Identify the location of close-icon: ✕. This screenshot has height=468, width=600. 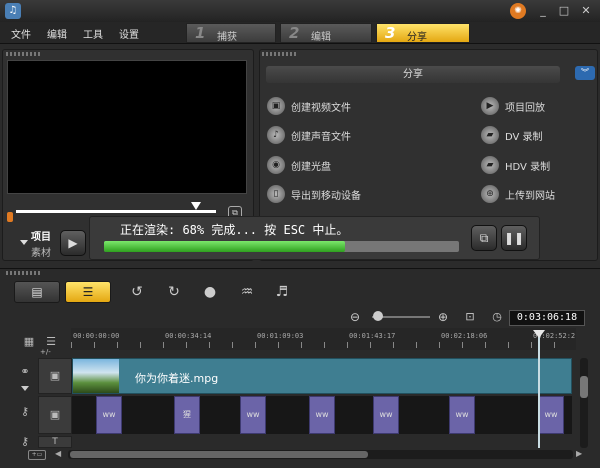
(586, 11).